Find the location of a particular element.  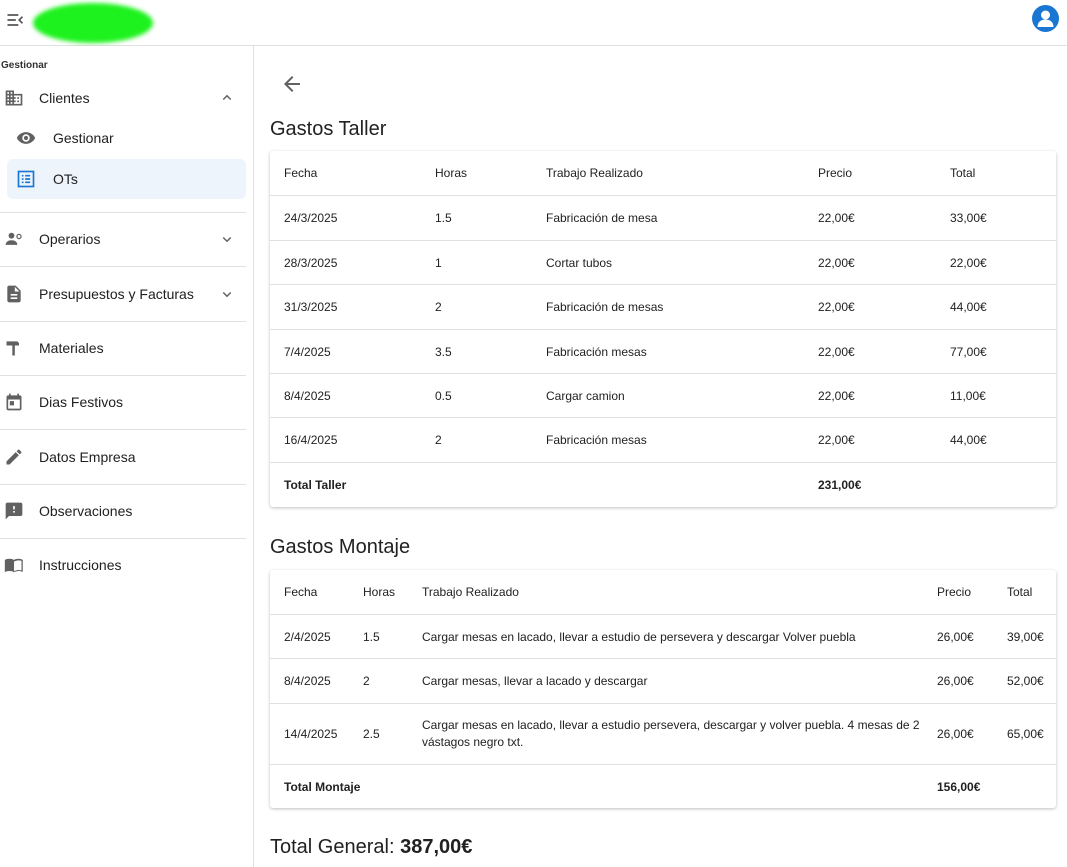

sidebar-item-operarios: Operarios is located at coordinates (123, 239).